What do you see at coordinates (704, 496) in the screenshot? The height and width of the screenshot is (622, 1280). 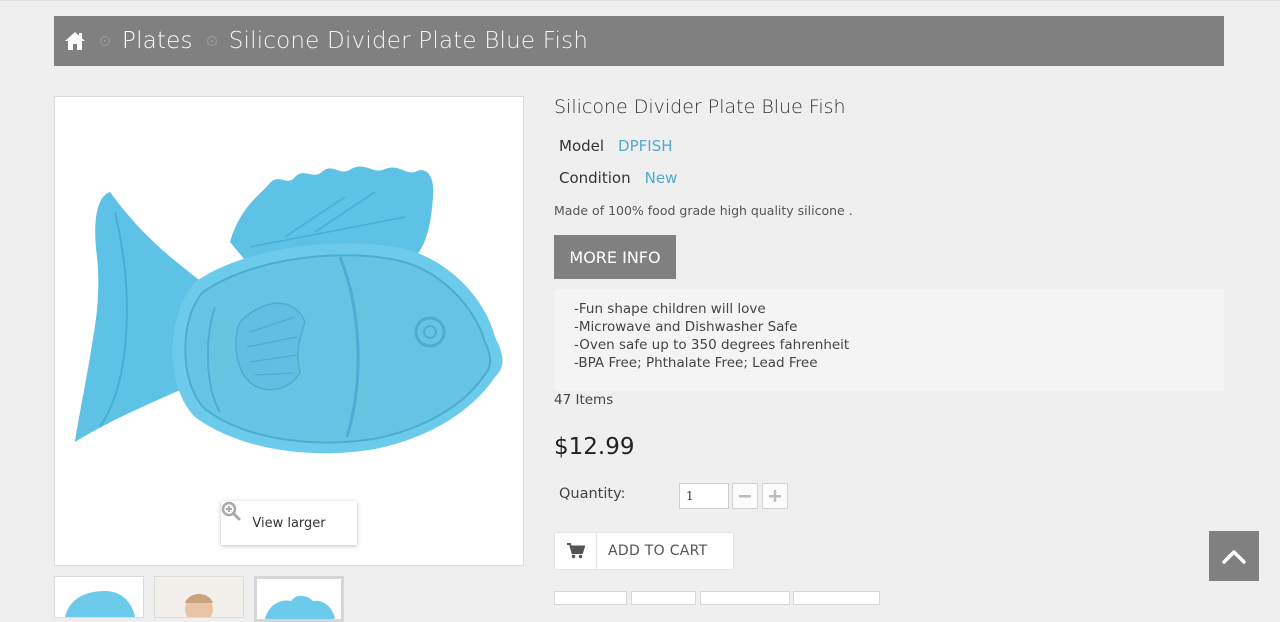 I see `quantity-input` at bounding box center [704, 496].